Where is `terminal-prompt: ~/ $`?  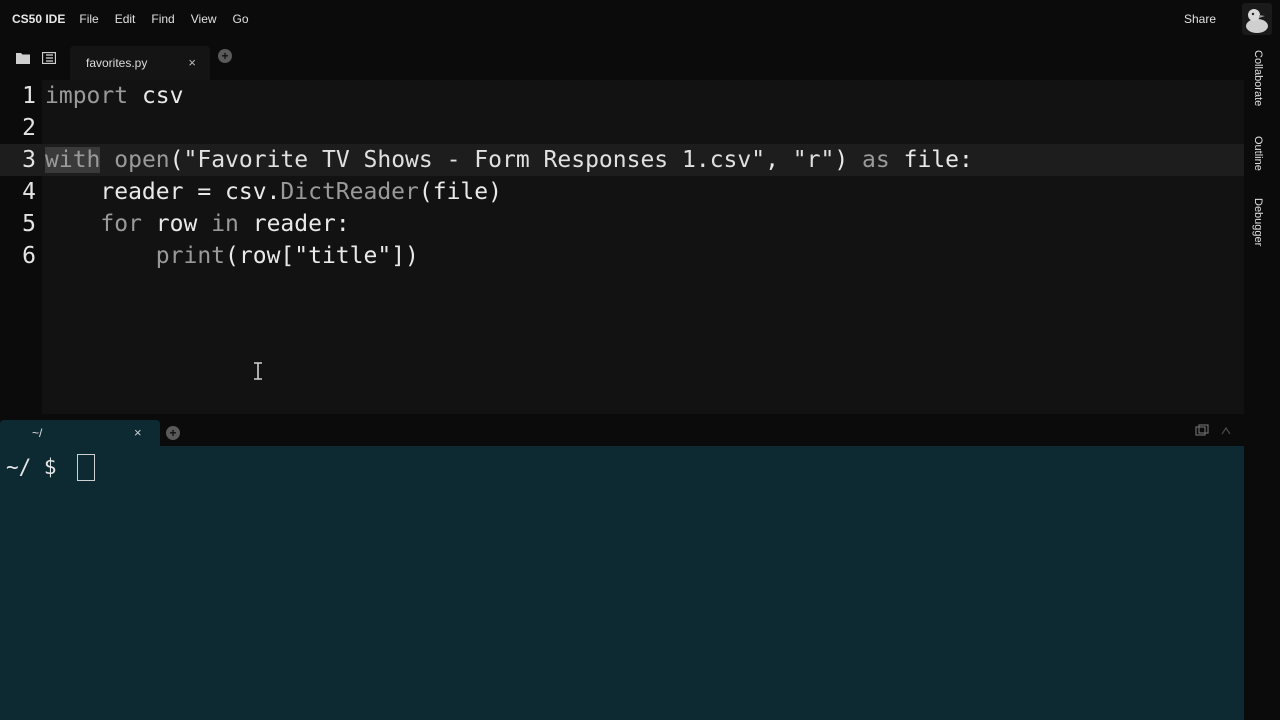
terminal-prompt: ~/ $ is located at coordinates (31, 467).